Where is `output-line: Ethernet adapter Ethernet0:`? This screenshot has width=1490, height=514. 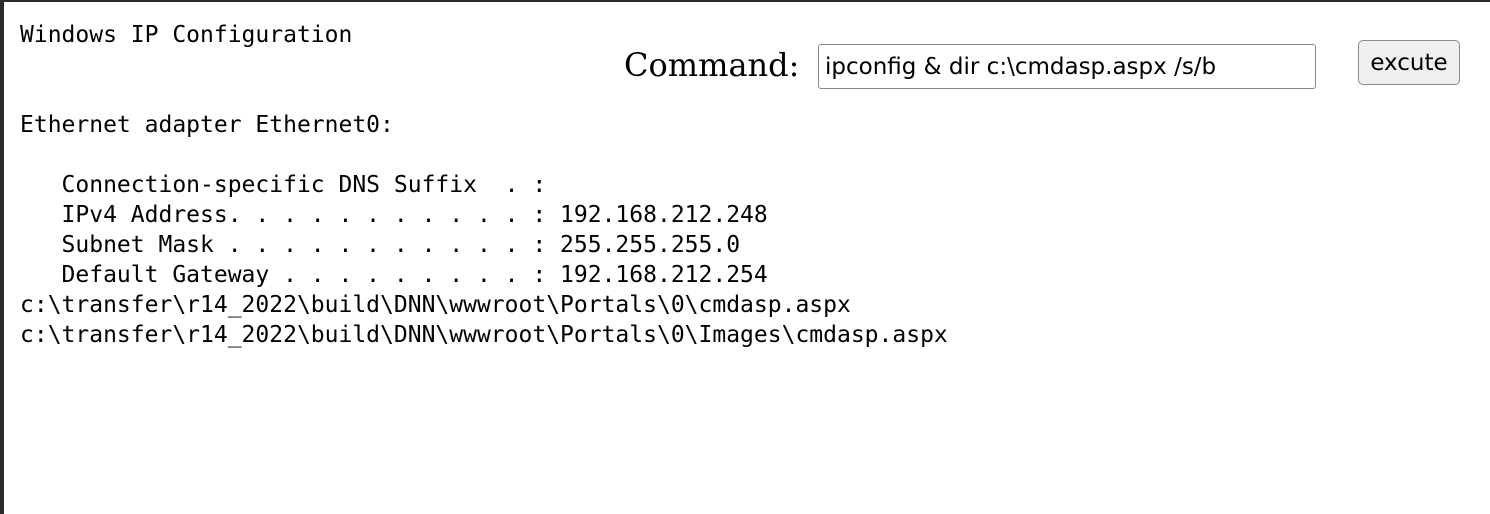
output-line: Ethernet adapter Ethernet0: is located at coordinates (207, 125).